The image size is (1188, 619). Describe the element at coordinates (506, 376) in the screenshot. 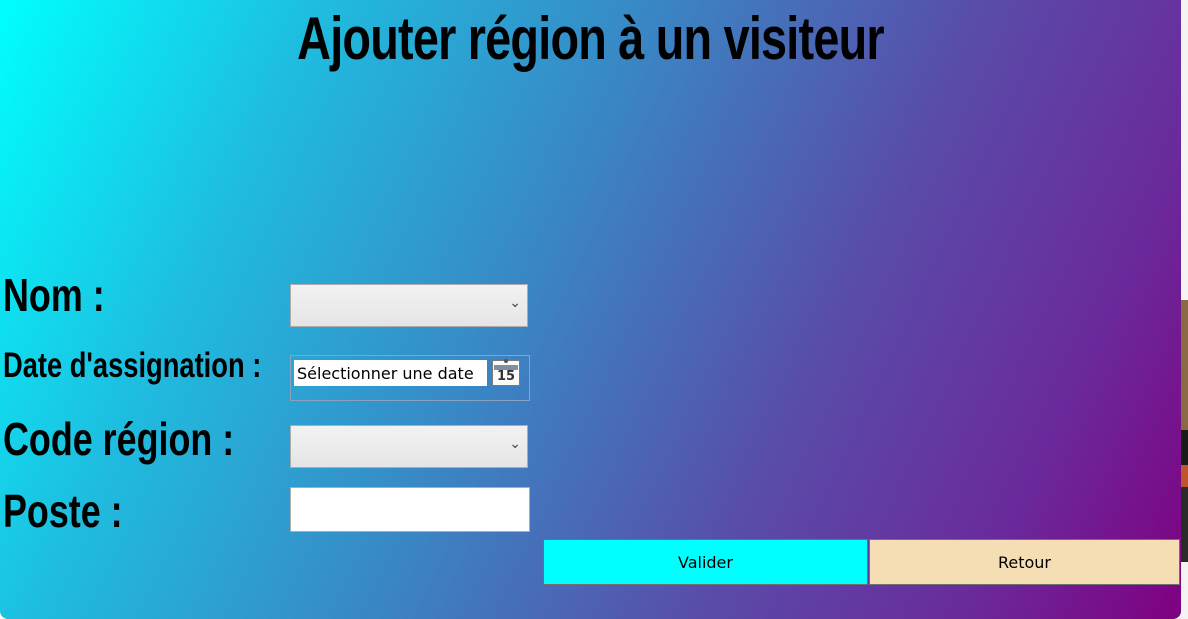

I see `calendar-day: 15` at that location.